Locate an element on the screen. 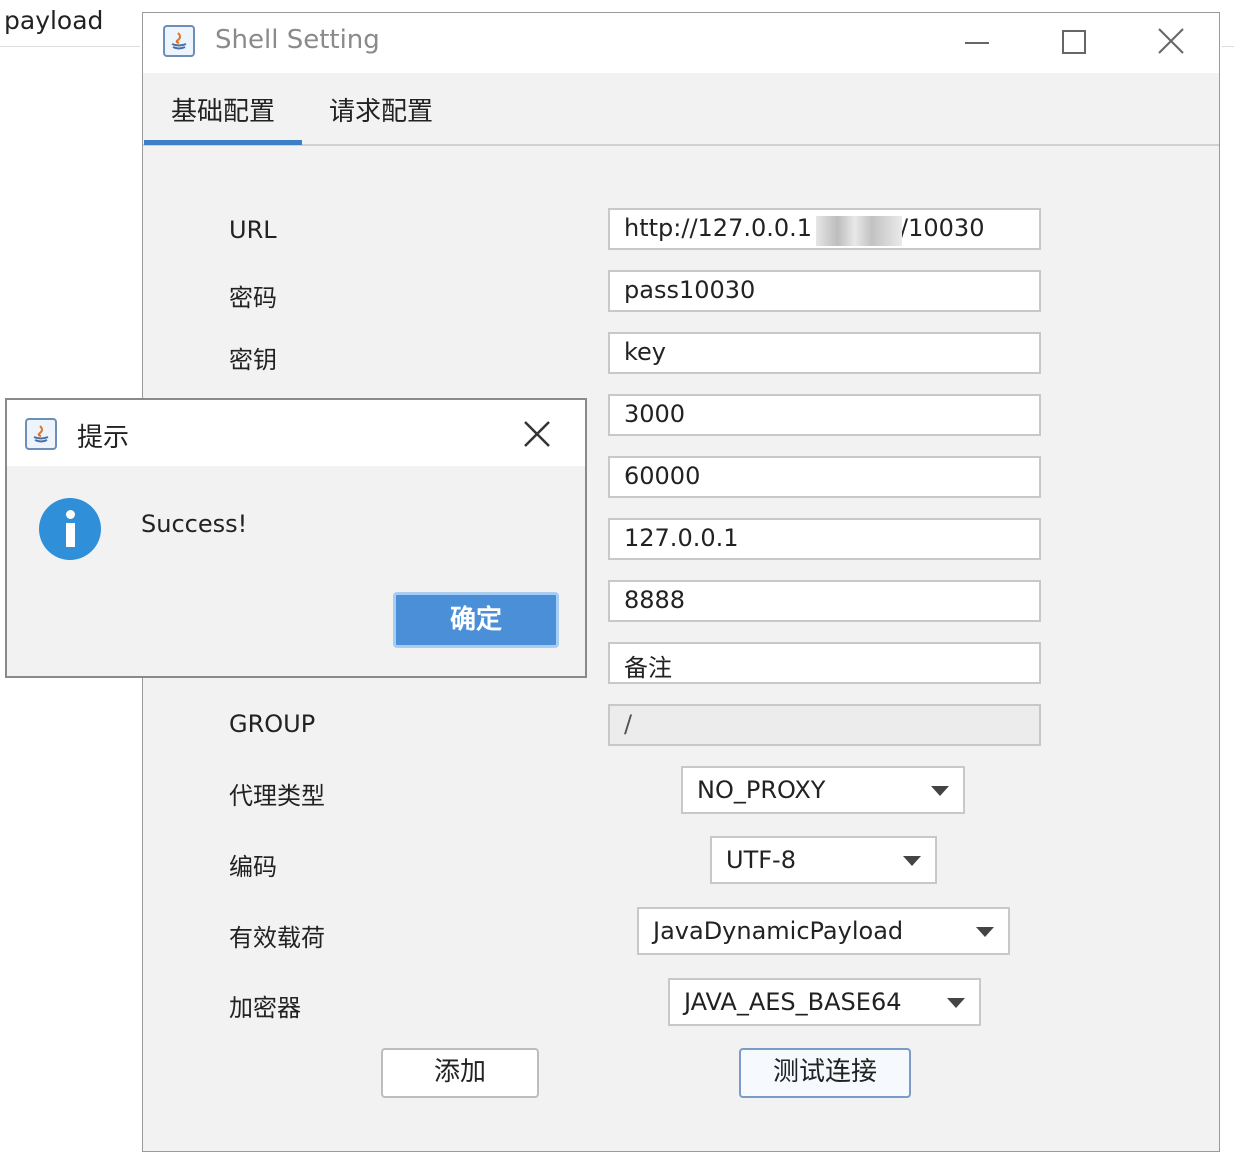 The height and width of the screenshot is (1160, 1234). url-input: http://127.0.0.1/10030 is located at coordinates (824, 229).